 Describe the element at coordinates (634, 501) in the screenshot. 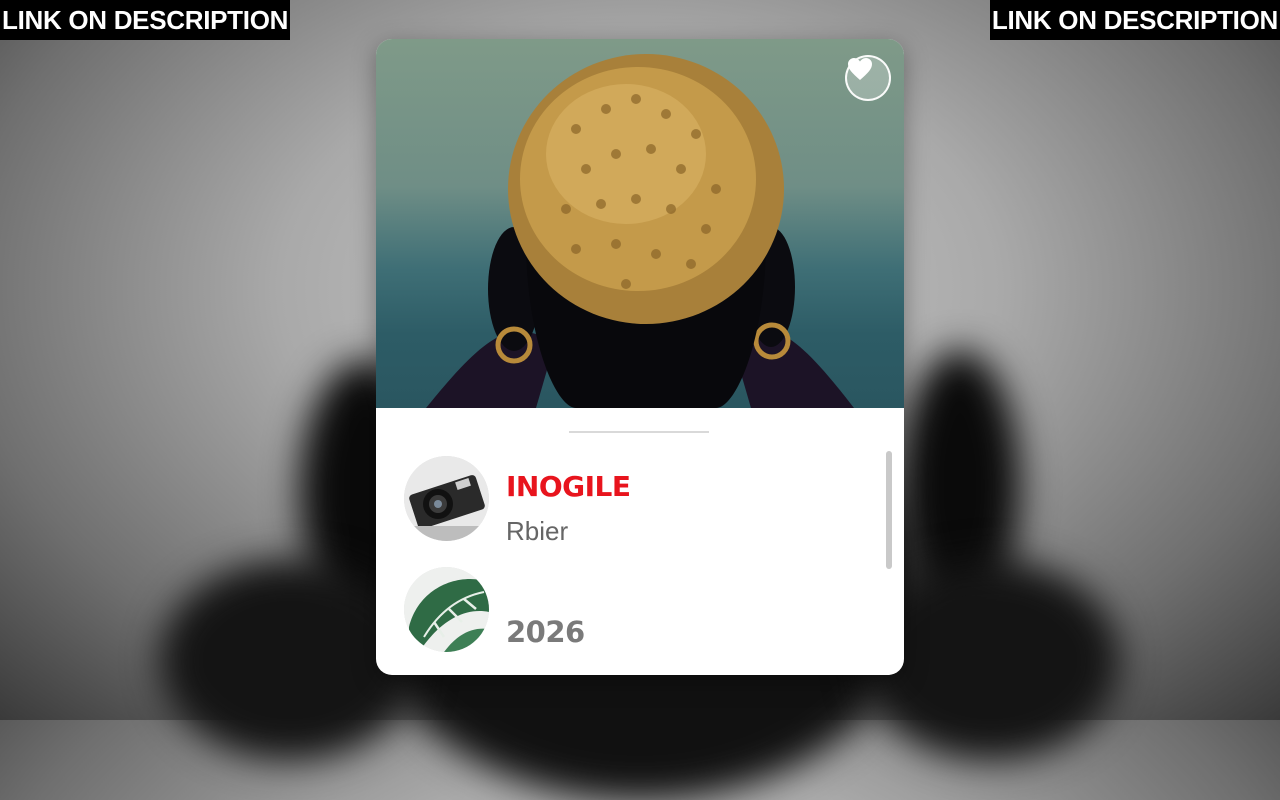

I see `list-item: INOGILE Rbier` at that location.